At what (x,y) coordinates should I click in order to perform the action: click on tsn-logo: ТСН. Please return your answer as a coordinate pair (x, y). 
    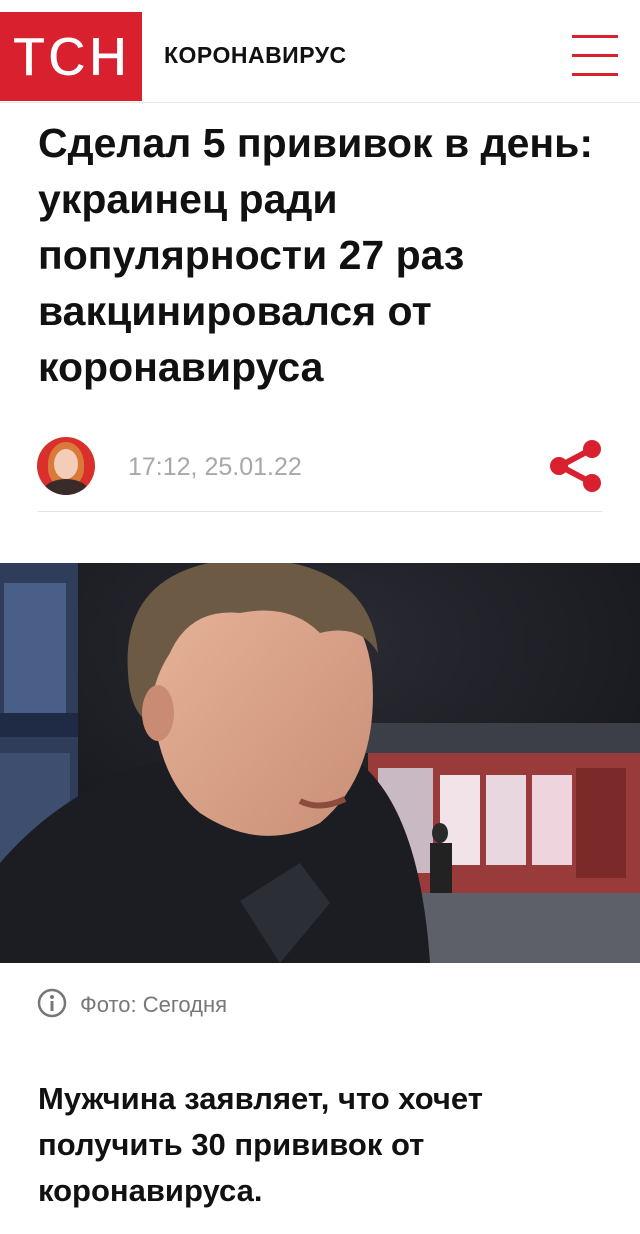
    Looking at the image, I should click on (71, 56).